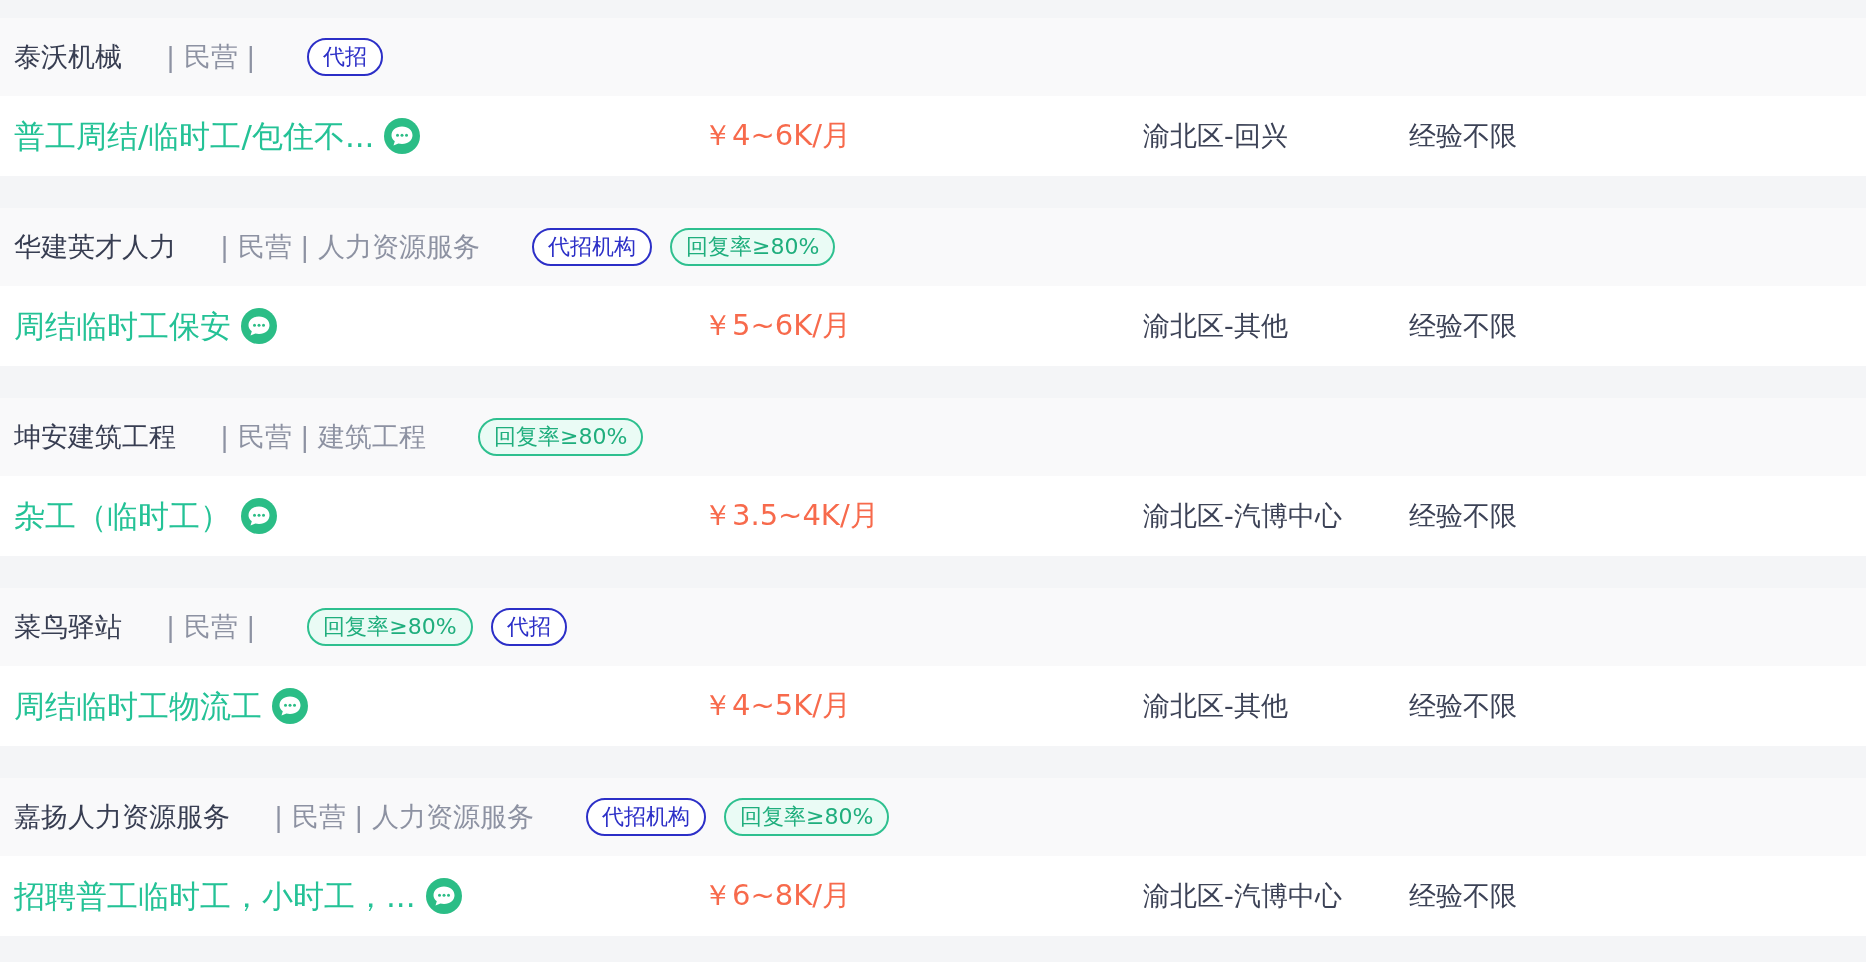  I want to click on company-info-text: | 民营 | 建筑工程, so click(323, 437).